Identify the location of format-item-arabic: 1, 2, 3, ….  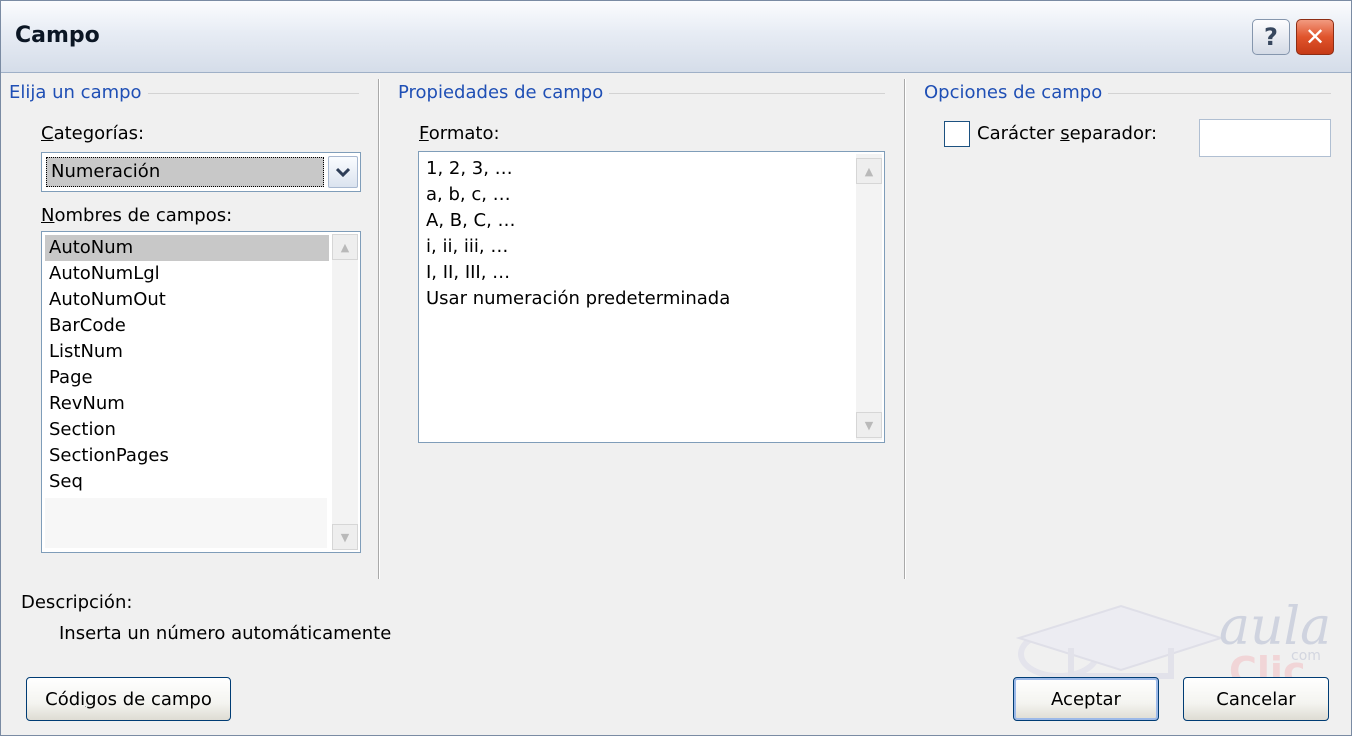
(632, 169).